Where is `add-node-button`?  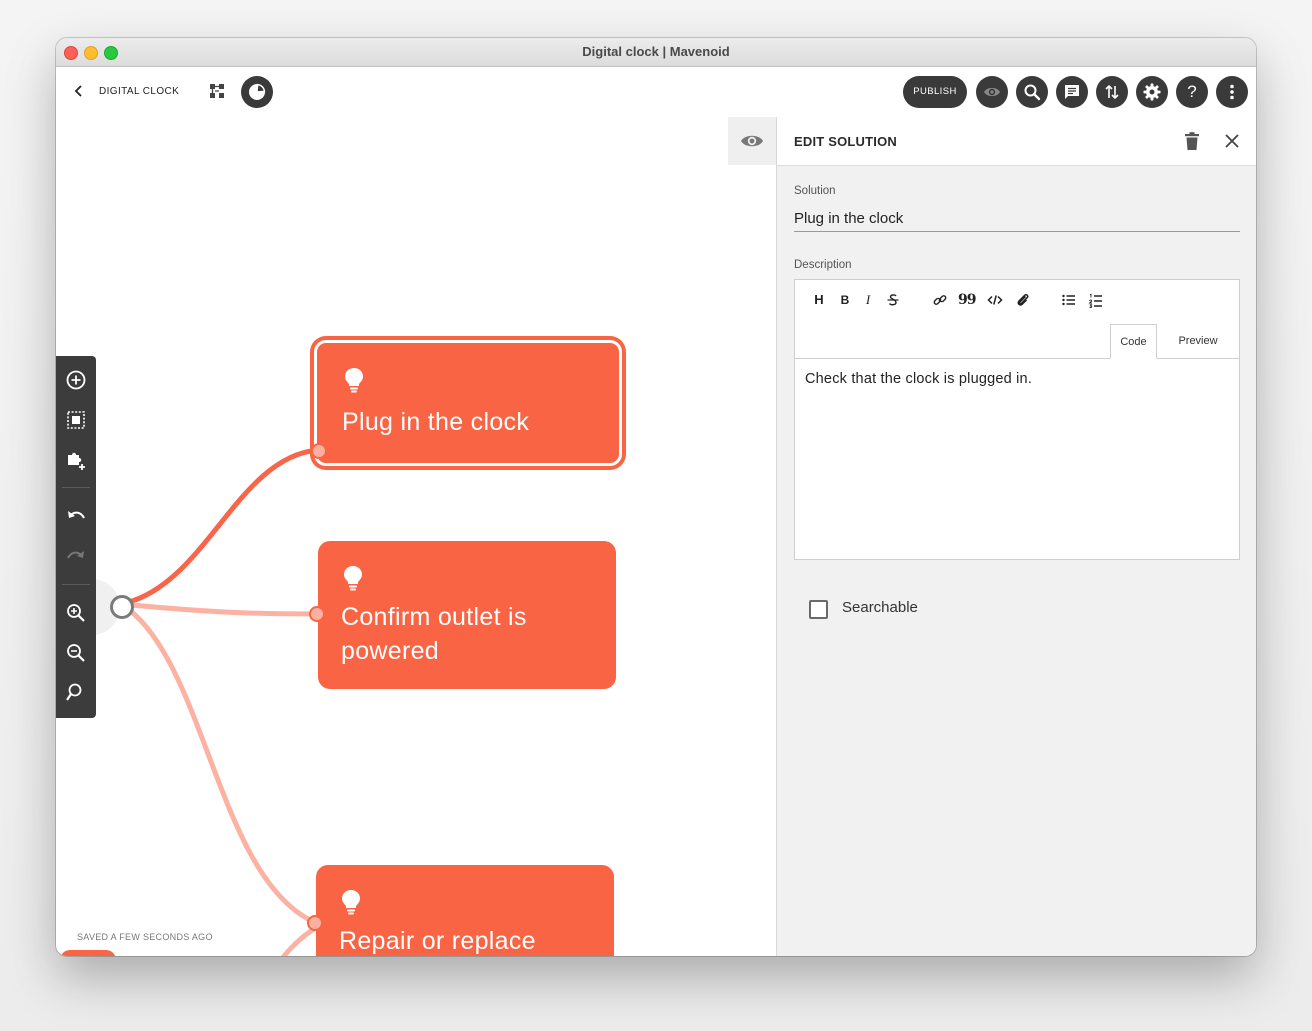
add-node-button is located at coordinates (76, 380).